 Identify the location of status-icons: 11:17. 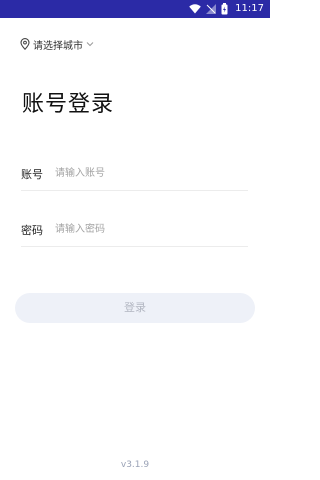
(226, 9).